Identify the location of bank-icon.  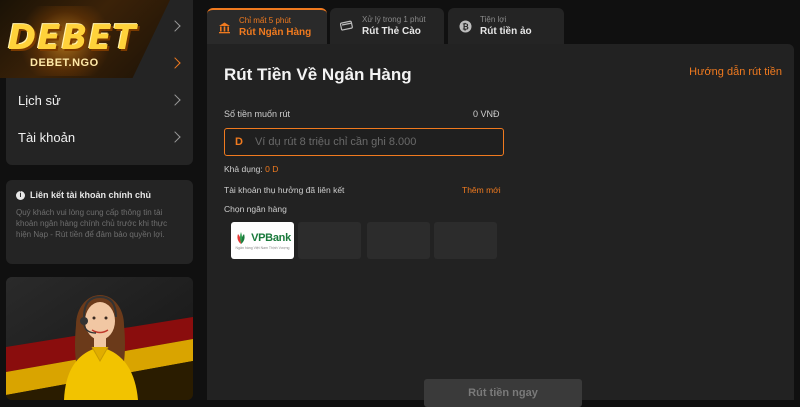
(224, 27).